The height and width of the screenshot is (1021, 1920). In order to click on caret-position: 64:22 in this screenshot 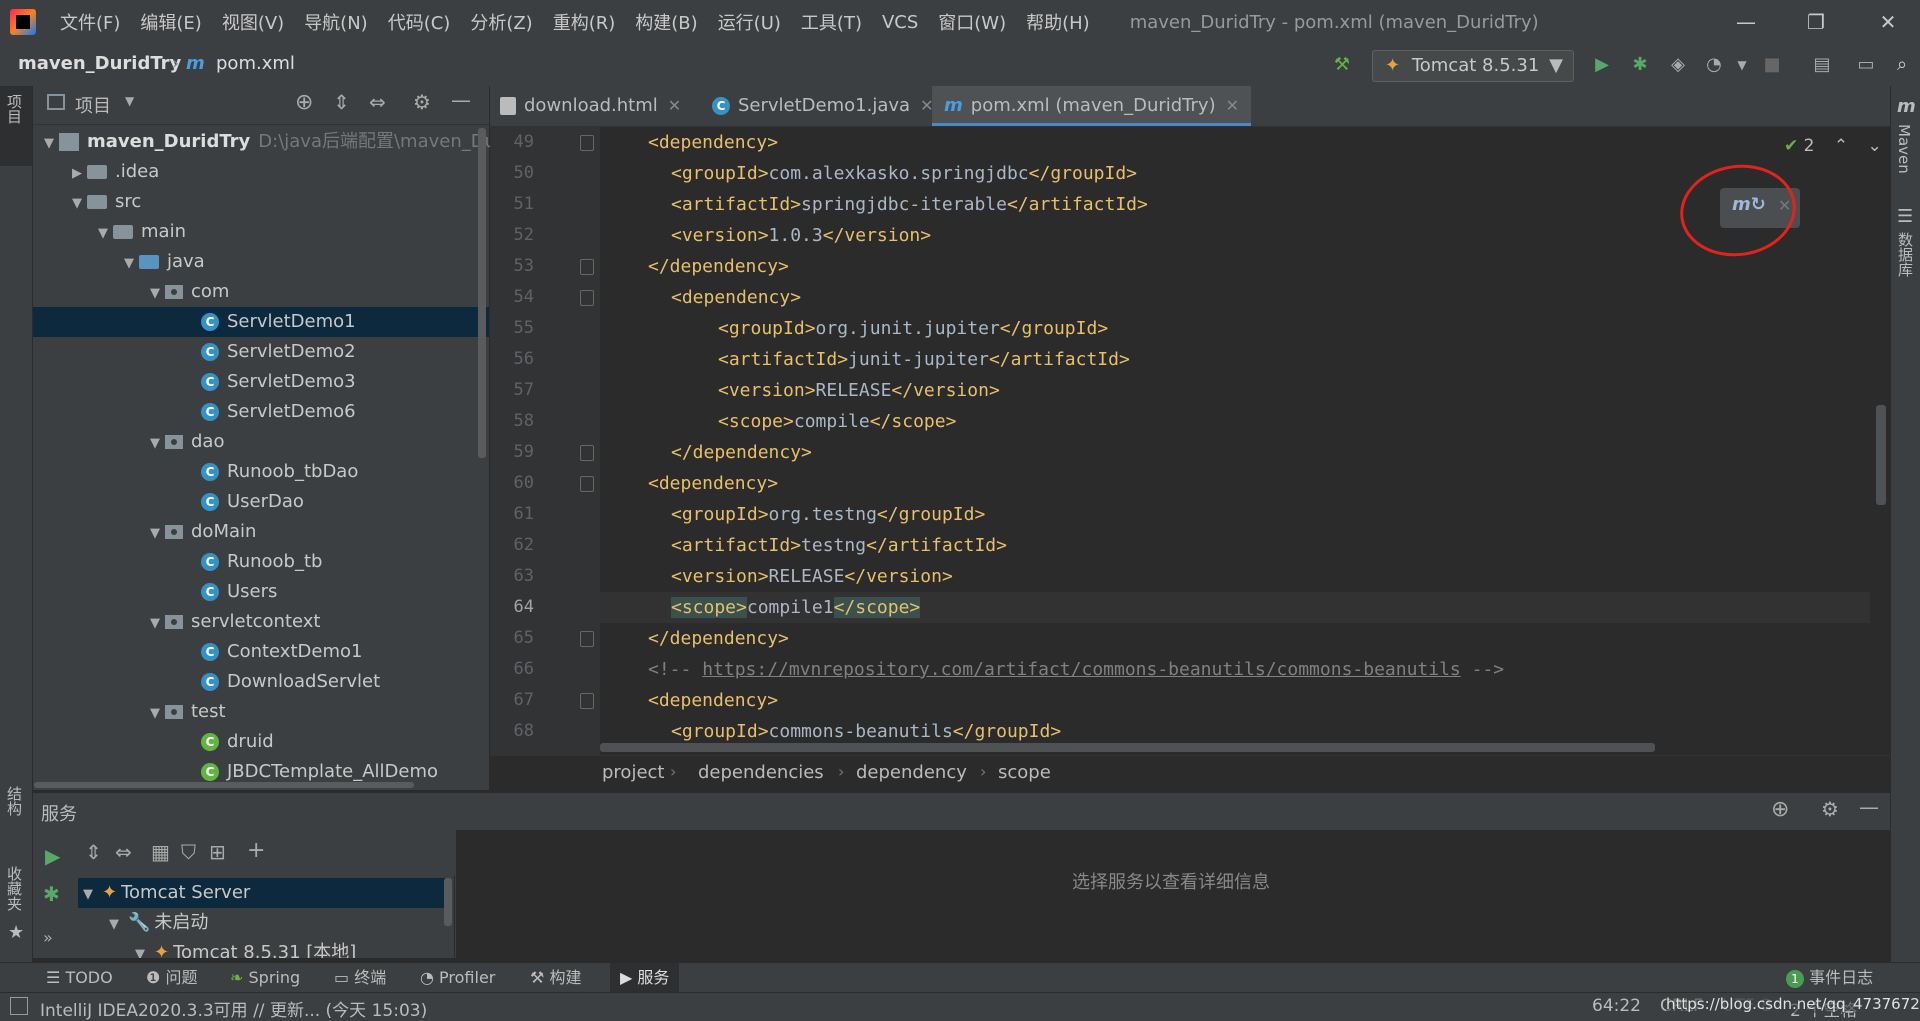, I will do `click(1616, 1006)`.